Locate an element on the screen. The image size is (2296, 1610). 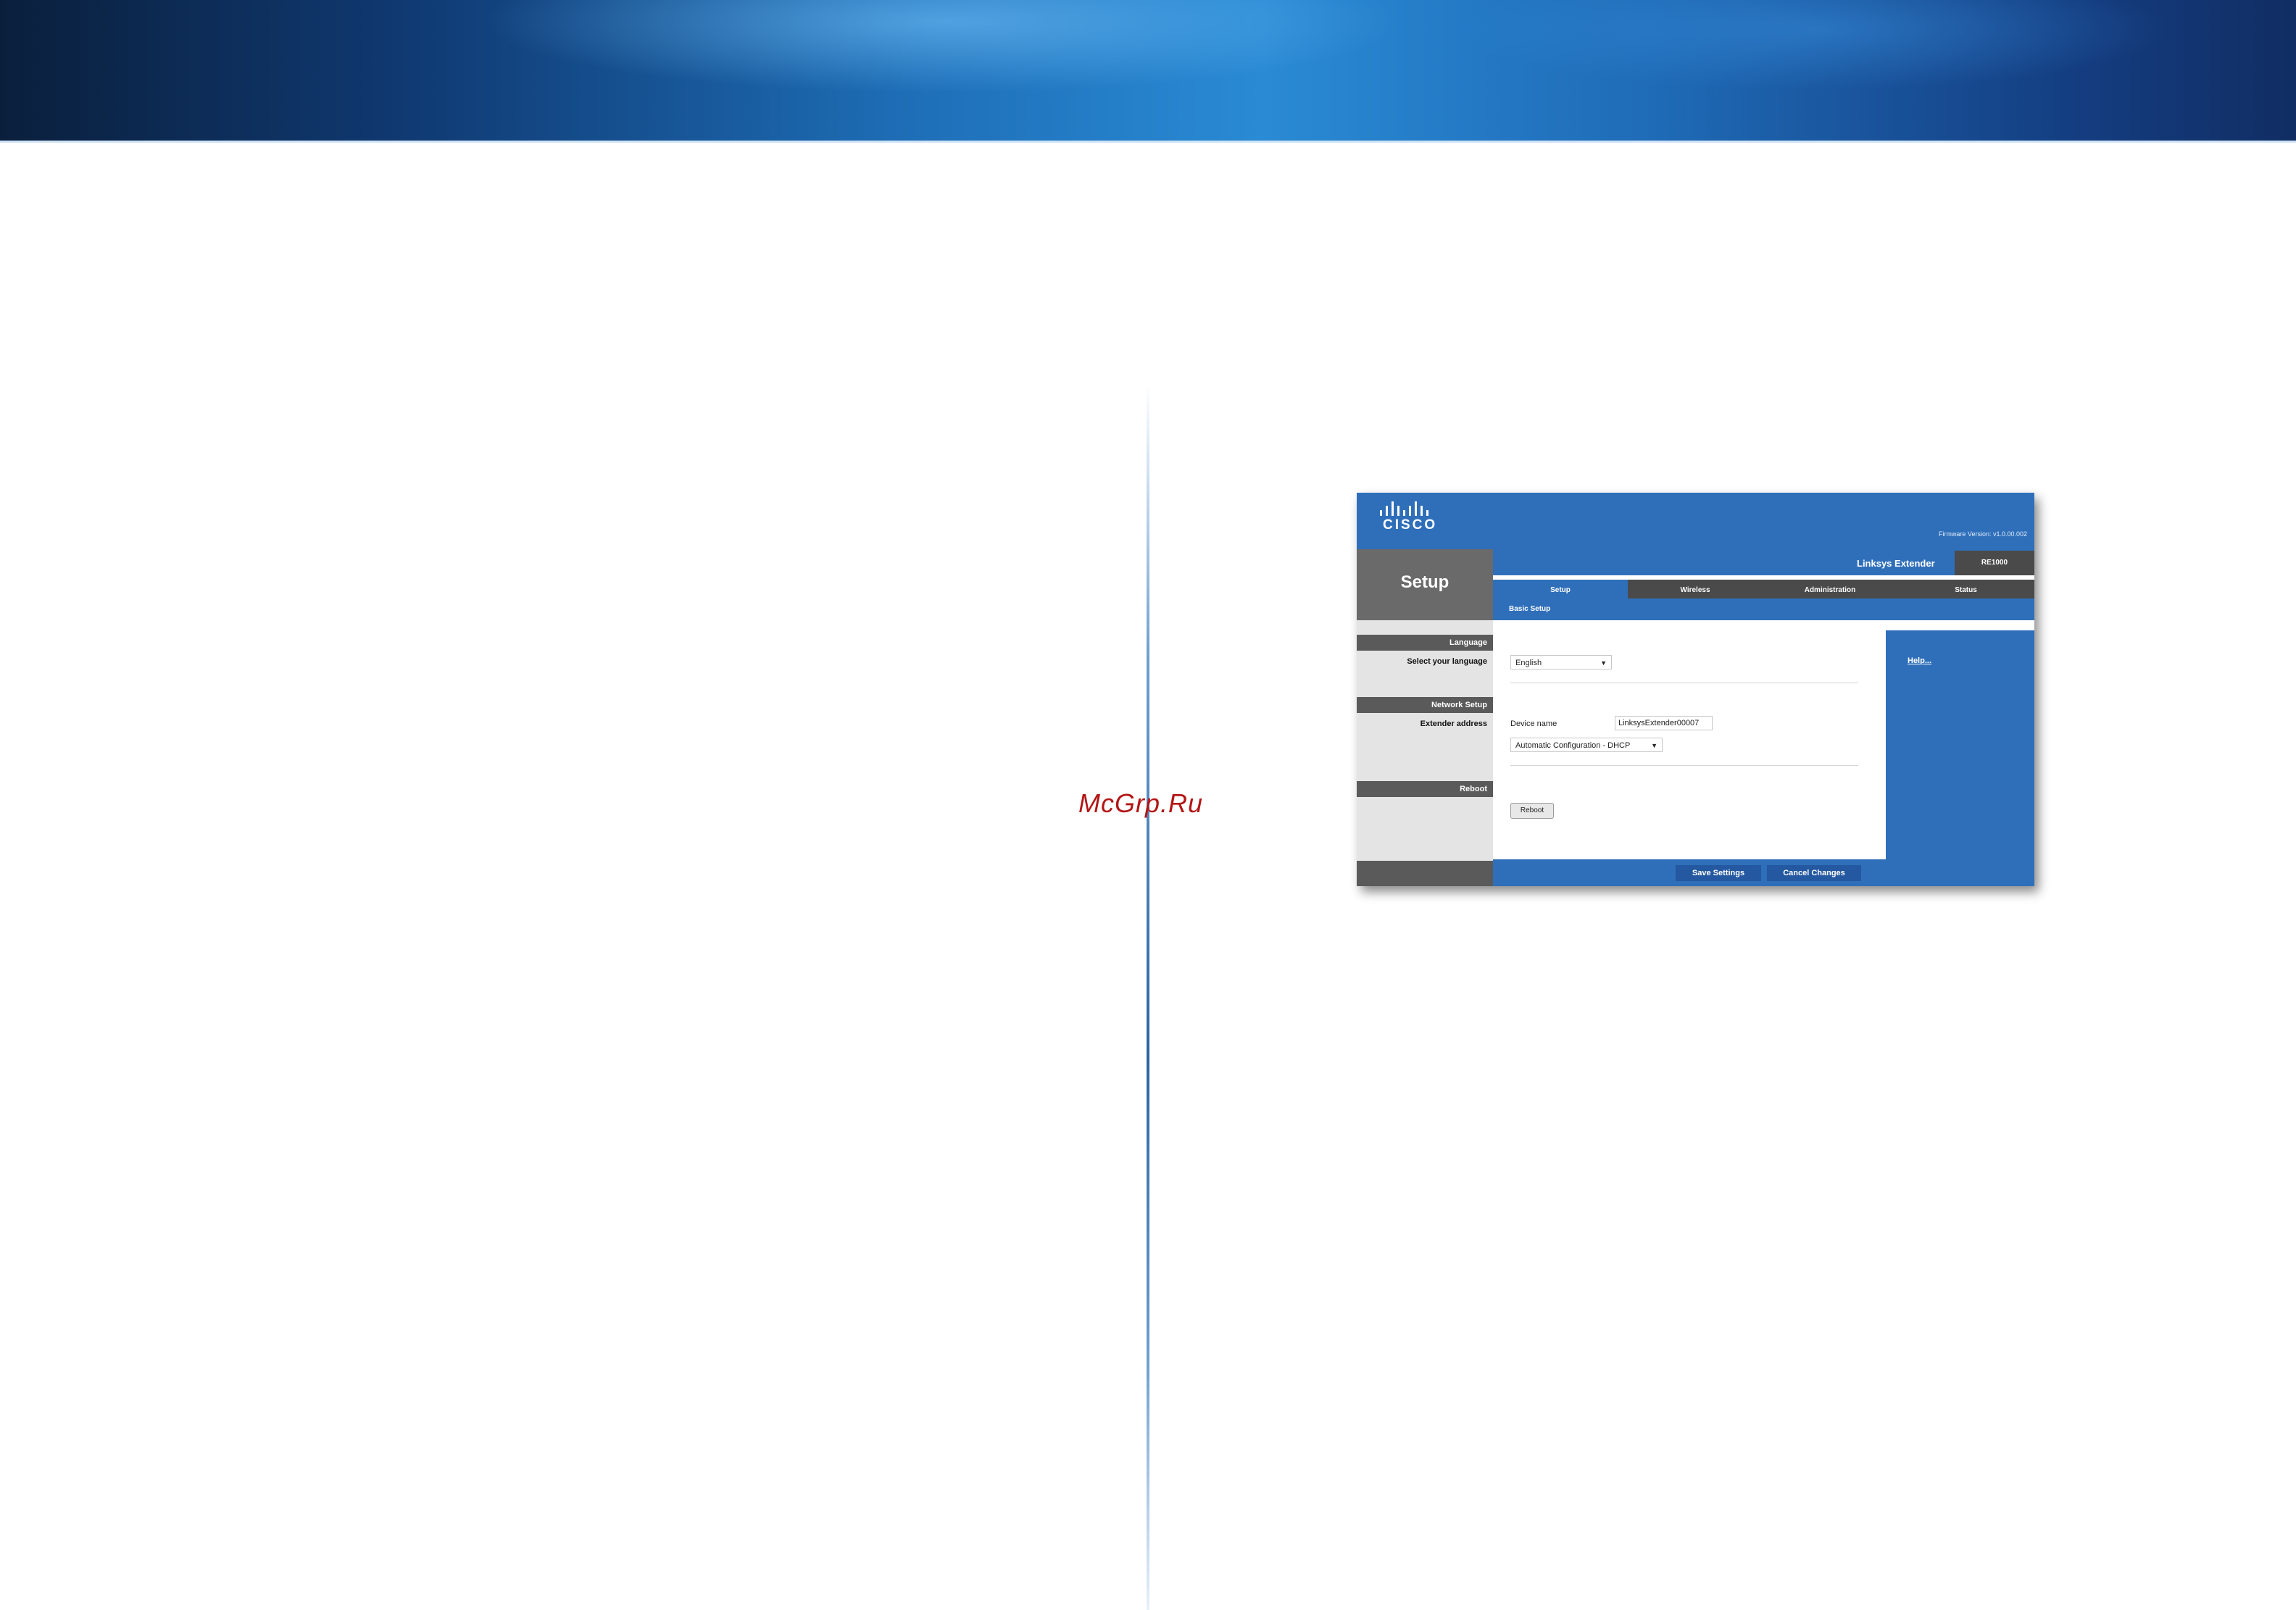
sidebar-label-language: Select your language is located at coordinates (1447, 661).